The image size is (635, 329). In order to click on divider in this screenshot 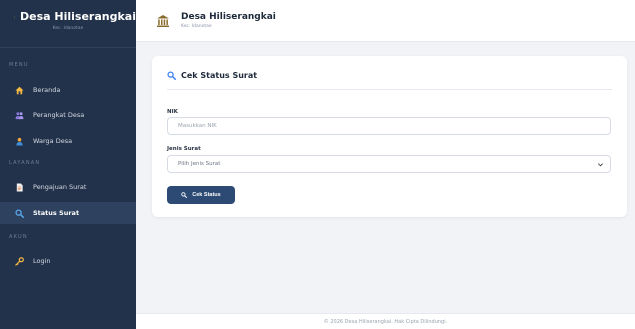, I will do `click(389, 89)`.